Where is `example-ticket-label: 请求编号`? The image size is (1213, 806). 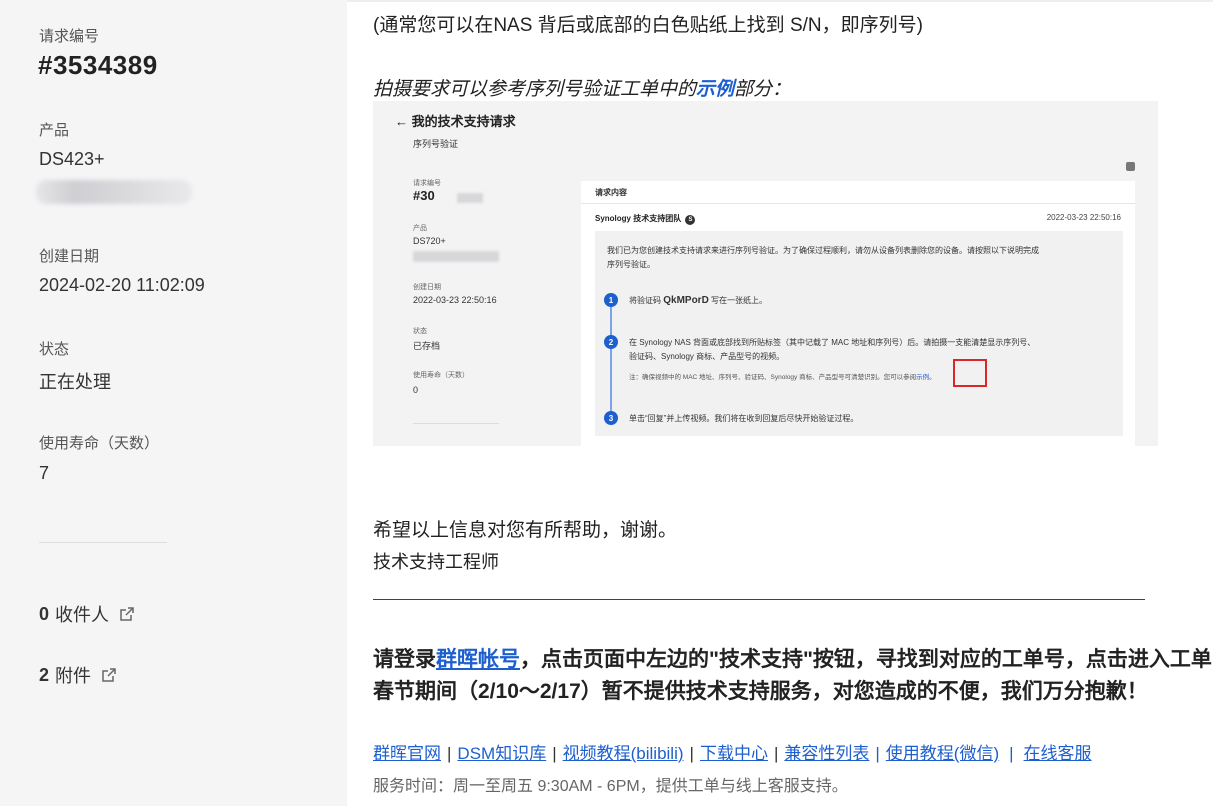 example-ticket-label: 请求编号 is located at coordinates (427, 183).